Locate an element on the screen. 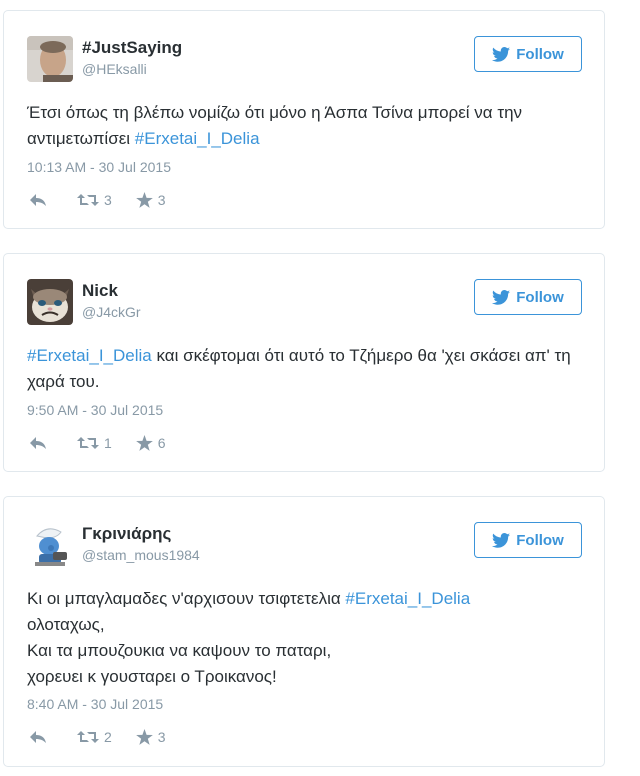 The image size is (640, 776). display-name: Γκρινιάρης is located at coordinates (126, 534).